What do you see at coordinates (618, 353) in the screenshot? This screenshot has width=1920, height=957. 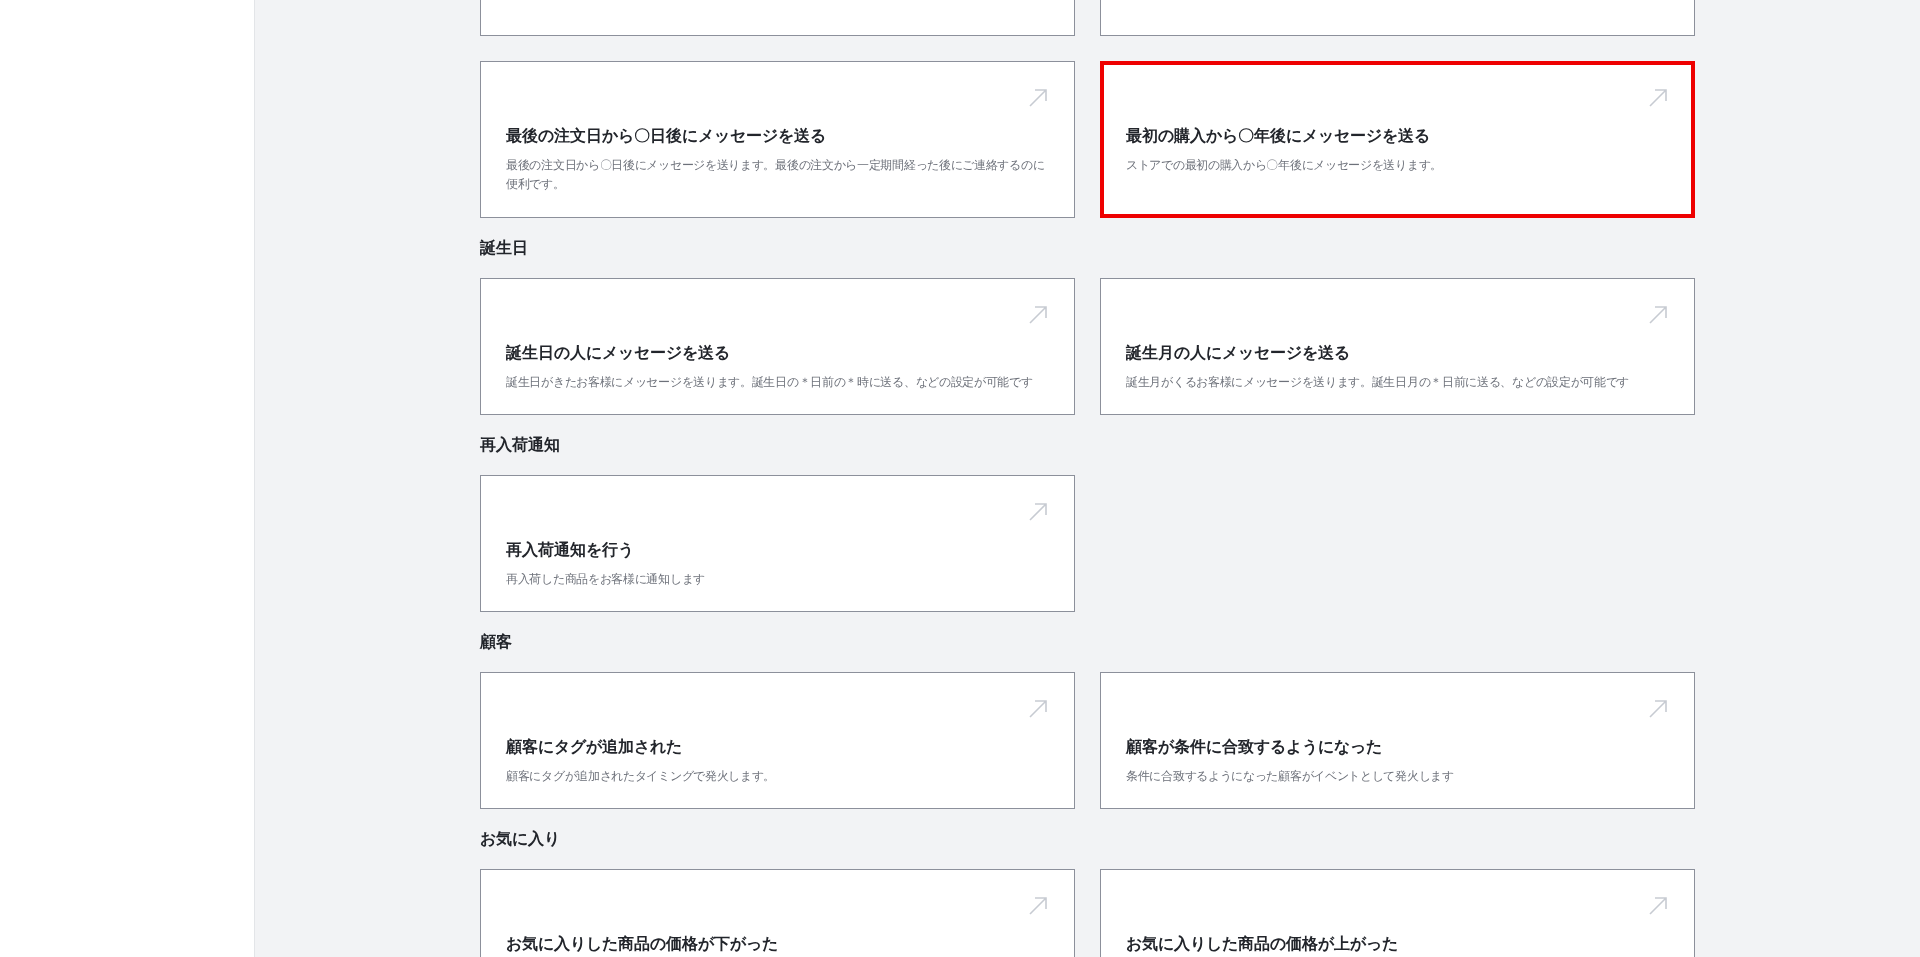 I see `card-title: 誕生日の人にメッセージを送る` at bounding box center [618, 353].